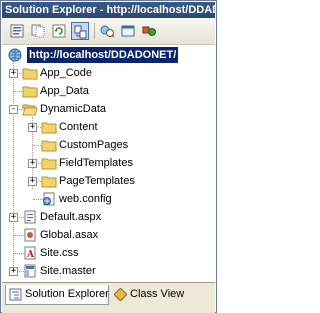 The width and height of the screenshot is (320, 313). I want to click on tree-item-label: App_Code, so click(66, 73).